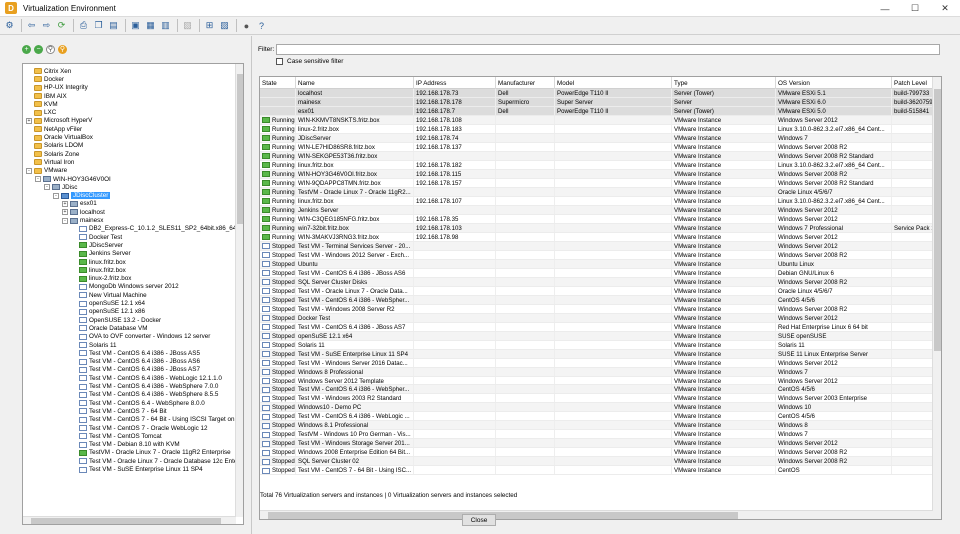 The height and width of the screenshot is (534, 960). What do you see at coordinates (135, 25) in the screenshot?
I see `window-icon: ▣` at bounding box center [135, 25].